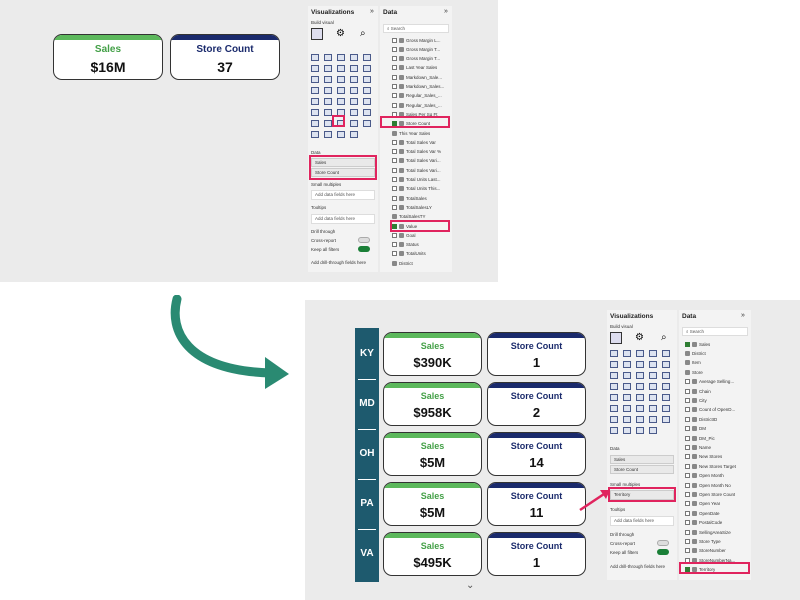 This screenshot has height=600, width=800. Describe the element at coordinates (536, 354) in the screenshot. I see `store-count-card: Store Count 1` at that location.